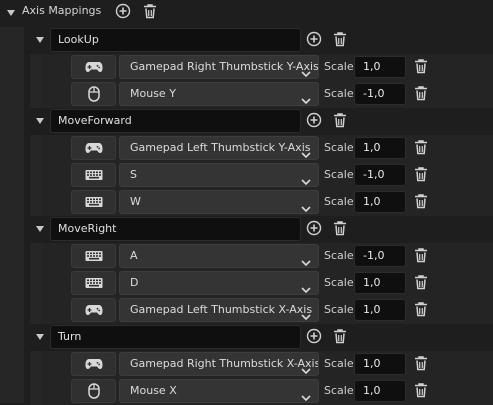 This screenshot has height=405, width=493. What do you see at coordinates (153, 390) in the screenshot?
I see `key-dropdown-value: Mouse X` at bounding box center [153, 390].